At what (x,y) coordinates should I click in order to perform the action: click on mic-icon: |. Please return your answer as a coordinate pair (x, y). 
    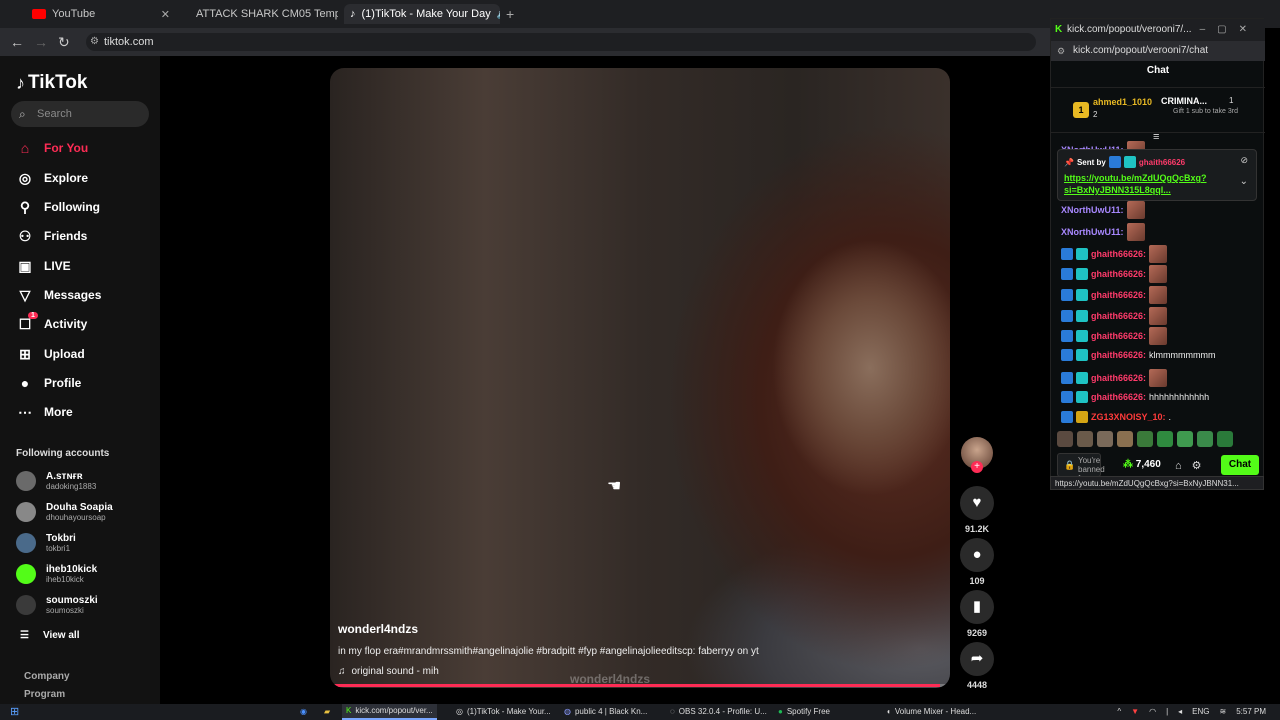
    Looking at the image, I should click on (1167, 712).